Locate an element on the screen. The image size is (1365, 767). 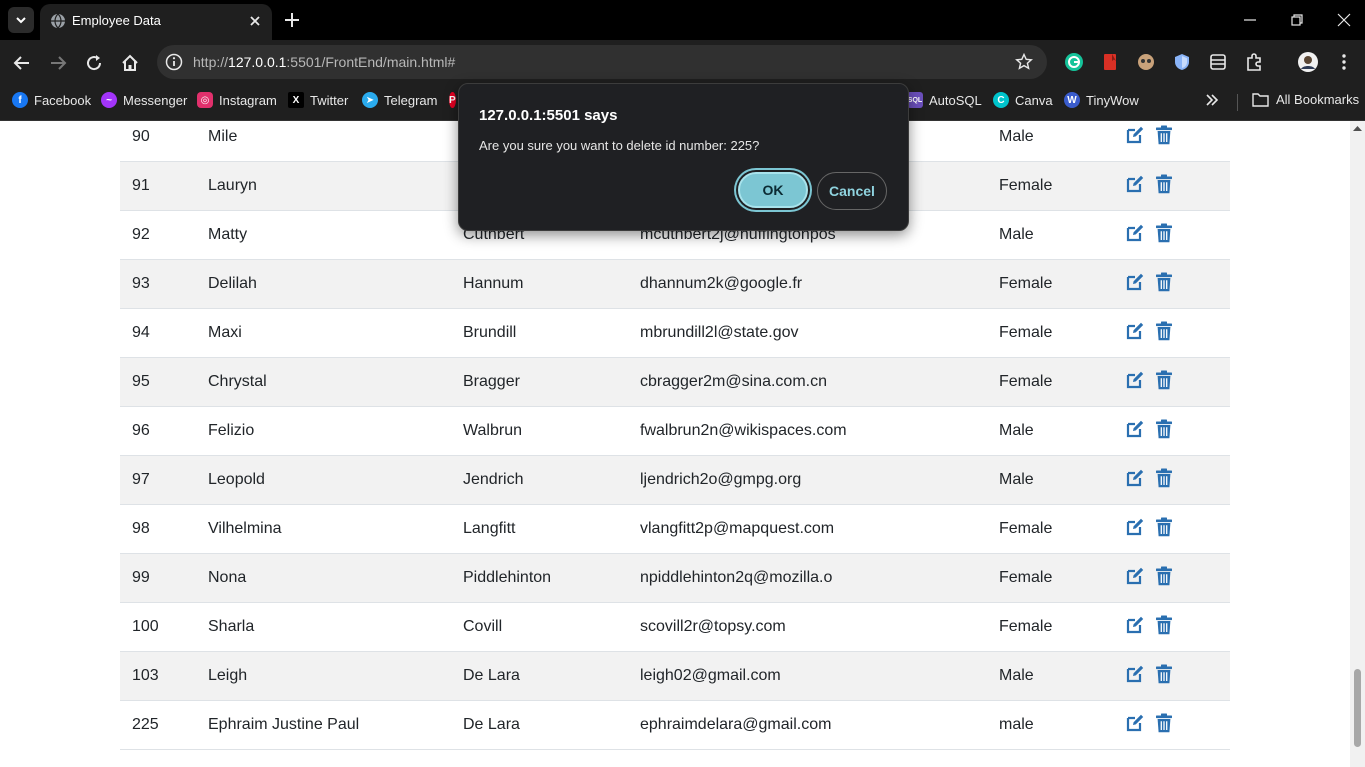
site-info-icon is located at coordinates (174, 62).